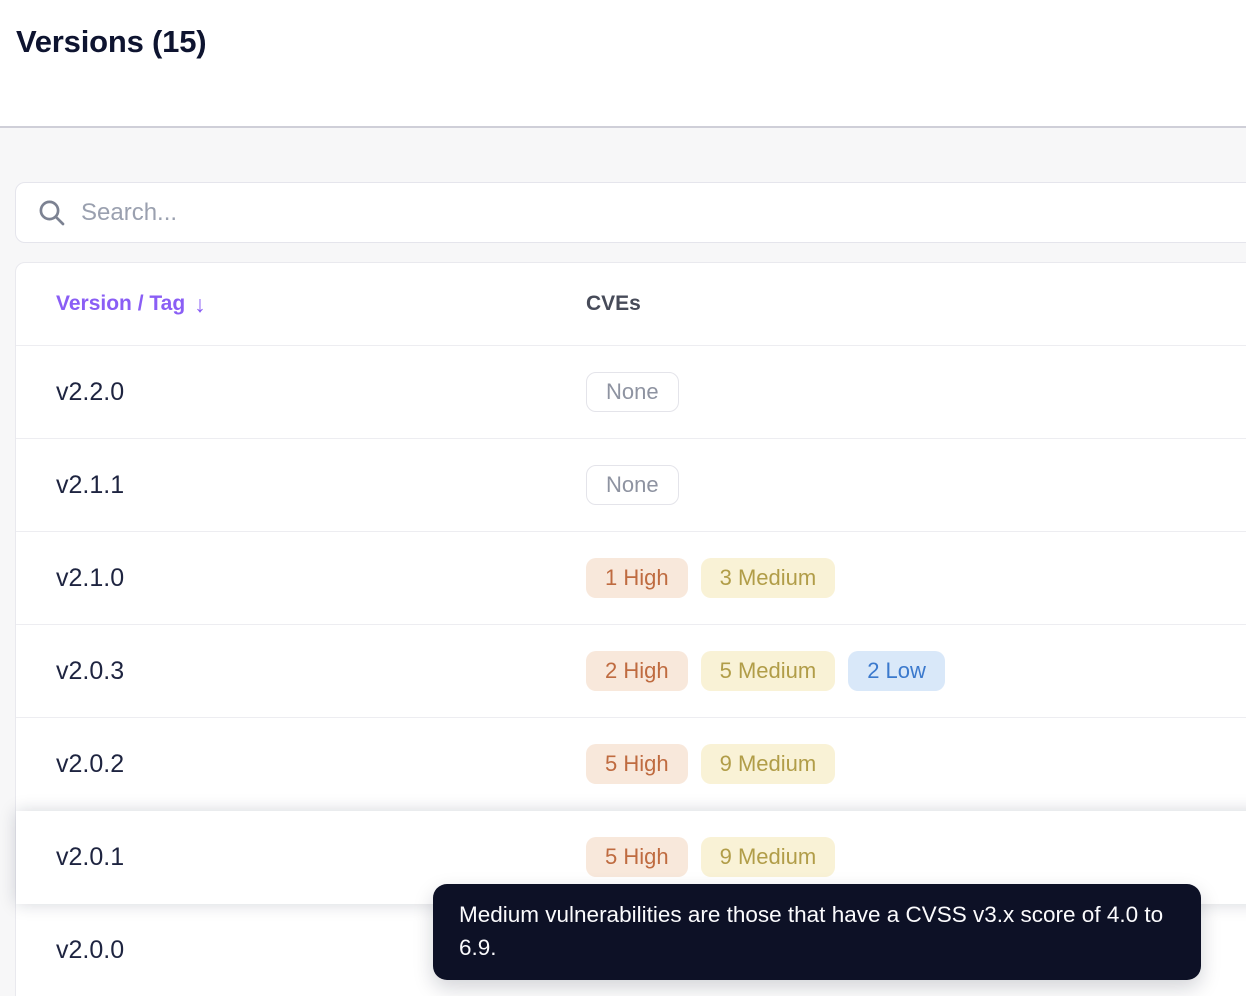 The image size is (1246, 996). What do you see at coordinates (301, 764) in the screenshot?
I see `version-cell: v2.0.2` at bounding box center [301, 764].